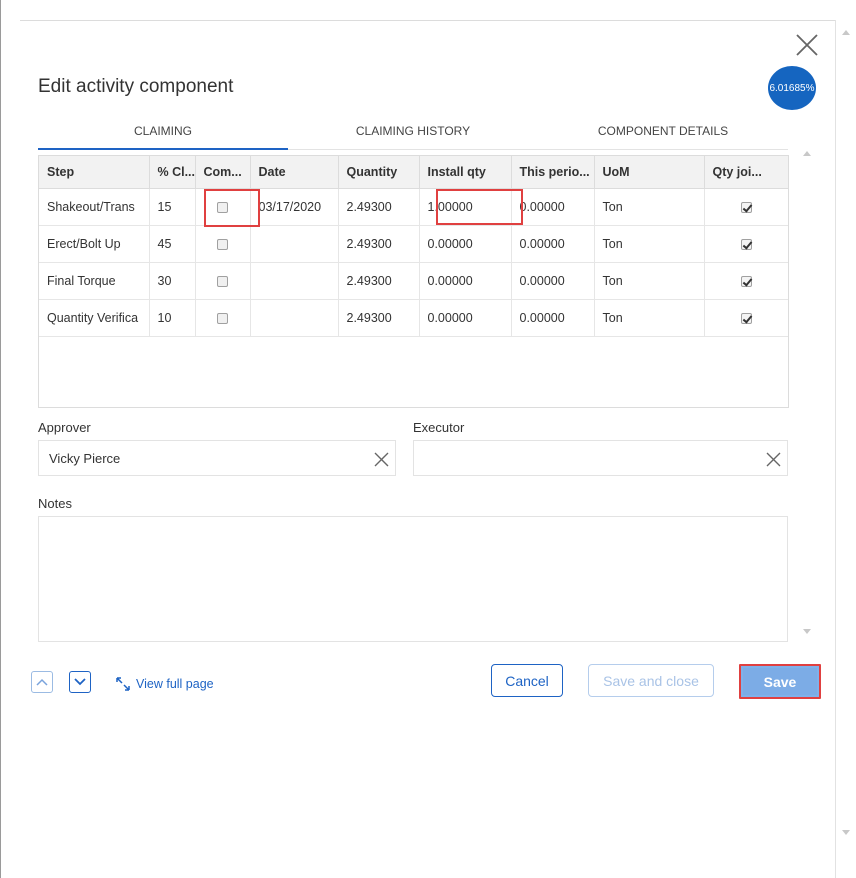 This screenshot has height=878, width=856. What do you see at coordinates (94, 244) in the screenshot?
I see `cell-step: Erect/Bolt Up` at bounding box center [94, 244].